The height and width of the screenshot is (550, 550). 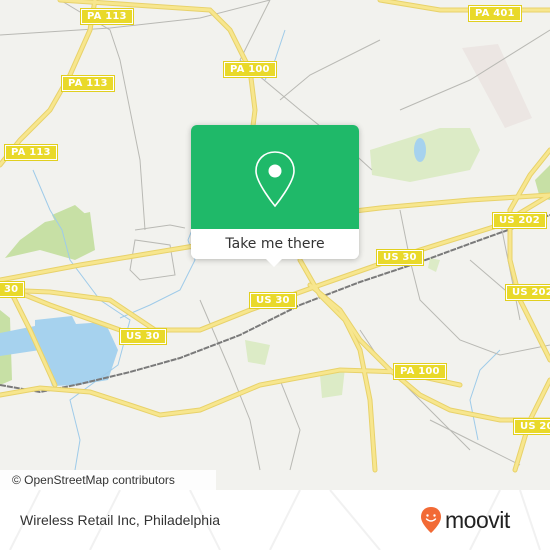 What do you see at coordinates (495, 13) in the screenshot?
I see `road-label-pa-401: PA 401` at bounding box center [495, 13].